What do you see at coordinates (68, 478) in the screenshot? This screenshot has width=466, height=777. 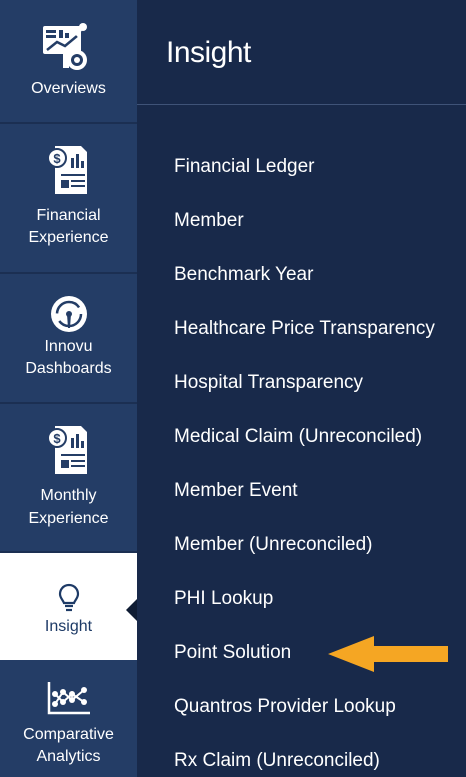 I see `nav-monthly-experience: $ Monthly Experience` at bounding box center [68, 478].